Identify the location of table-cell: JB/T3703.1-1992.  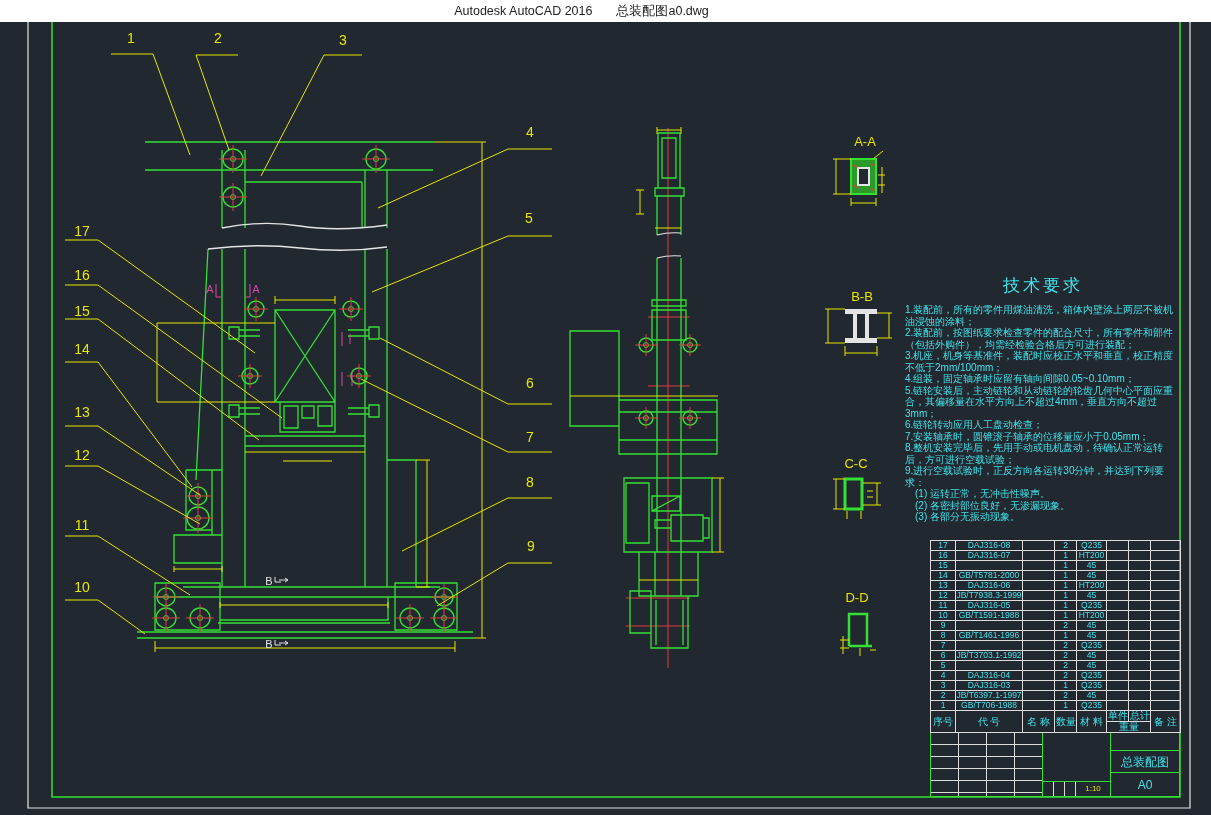
(989, 655).